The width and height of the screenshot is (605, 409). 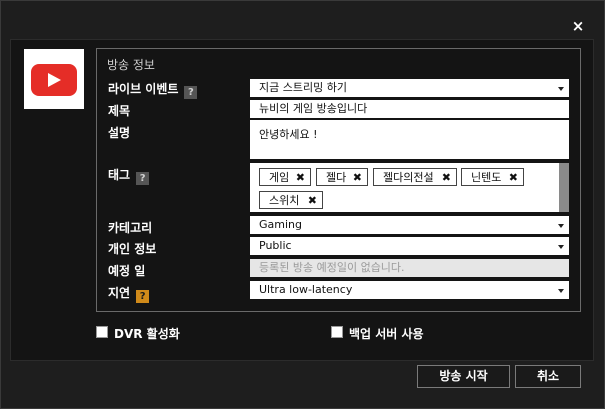 What do you see at coordinates (409, 109) in the screenshot?
I see `title-input: 뉴비의 게임 방송입니다` at bounding box center [409, 109].